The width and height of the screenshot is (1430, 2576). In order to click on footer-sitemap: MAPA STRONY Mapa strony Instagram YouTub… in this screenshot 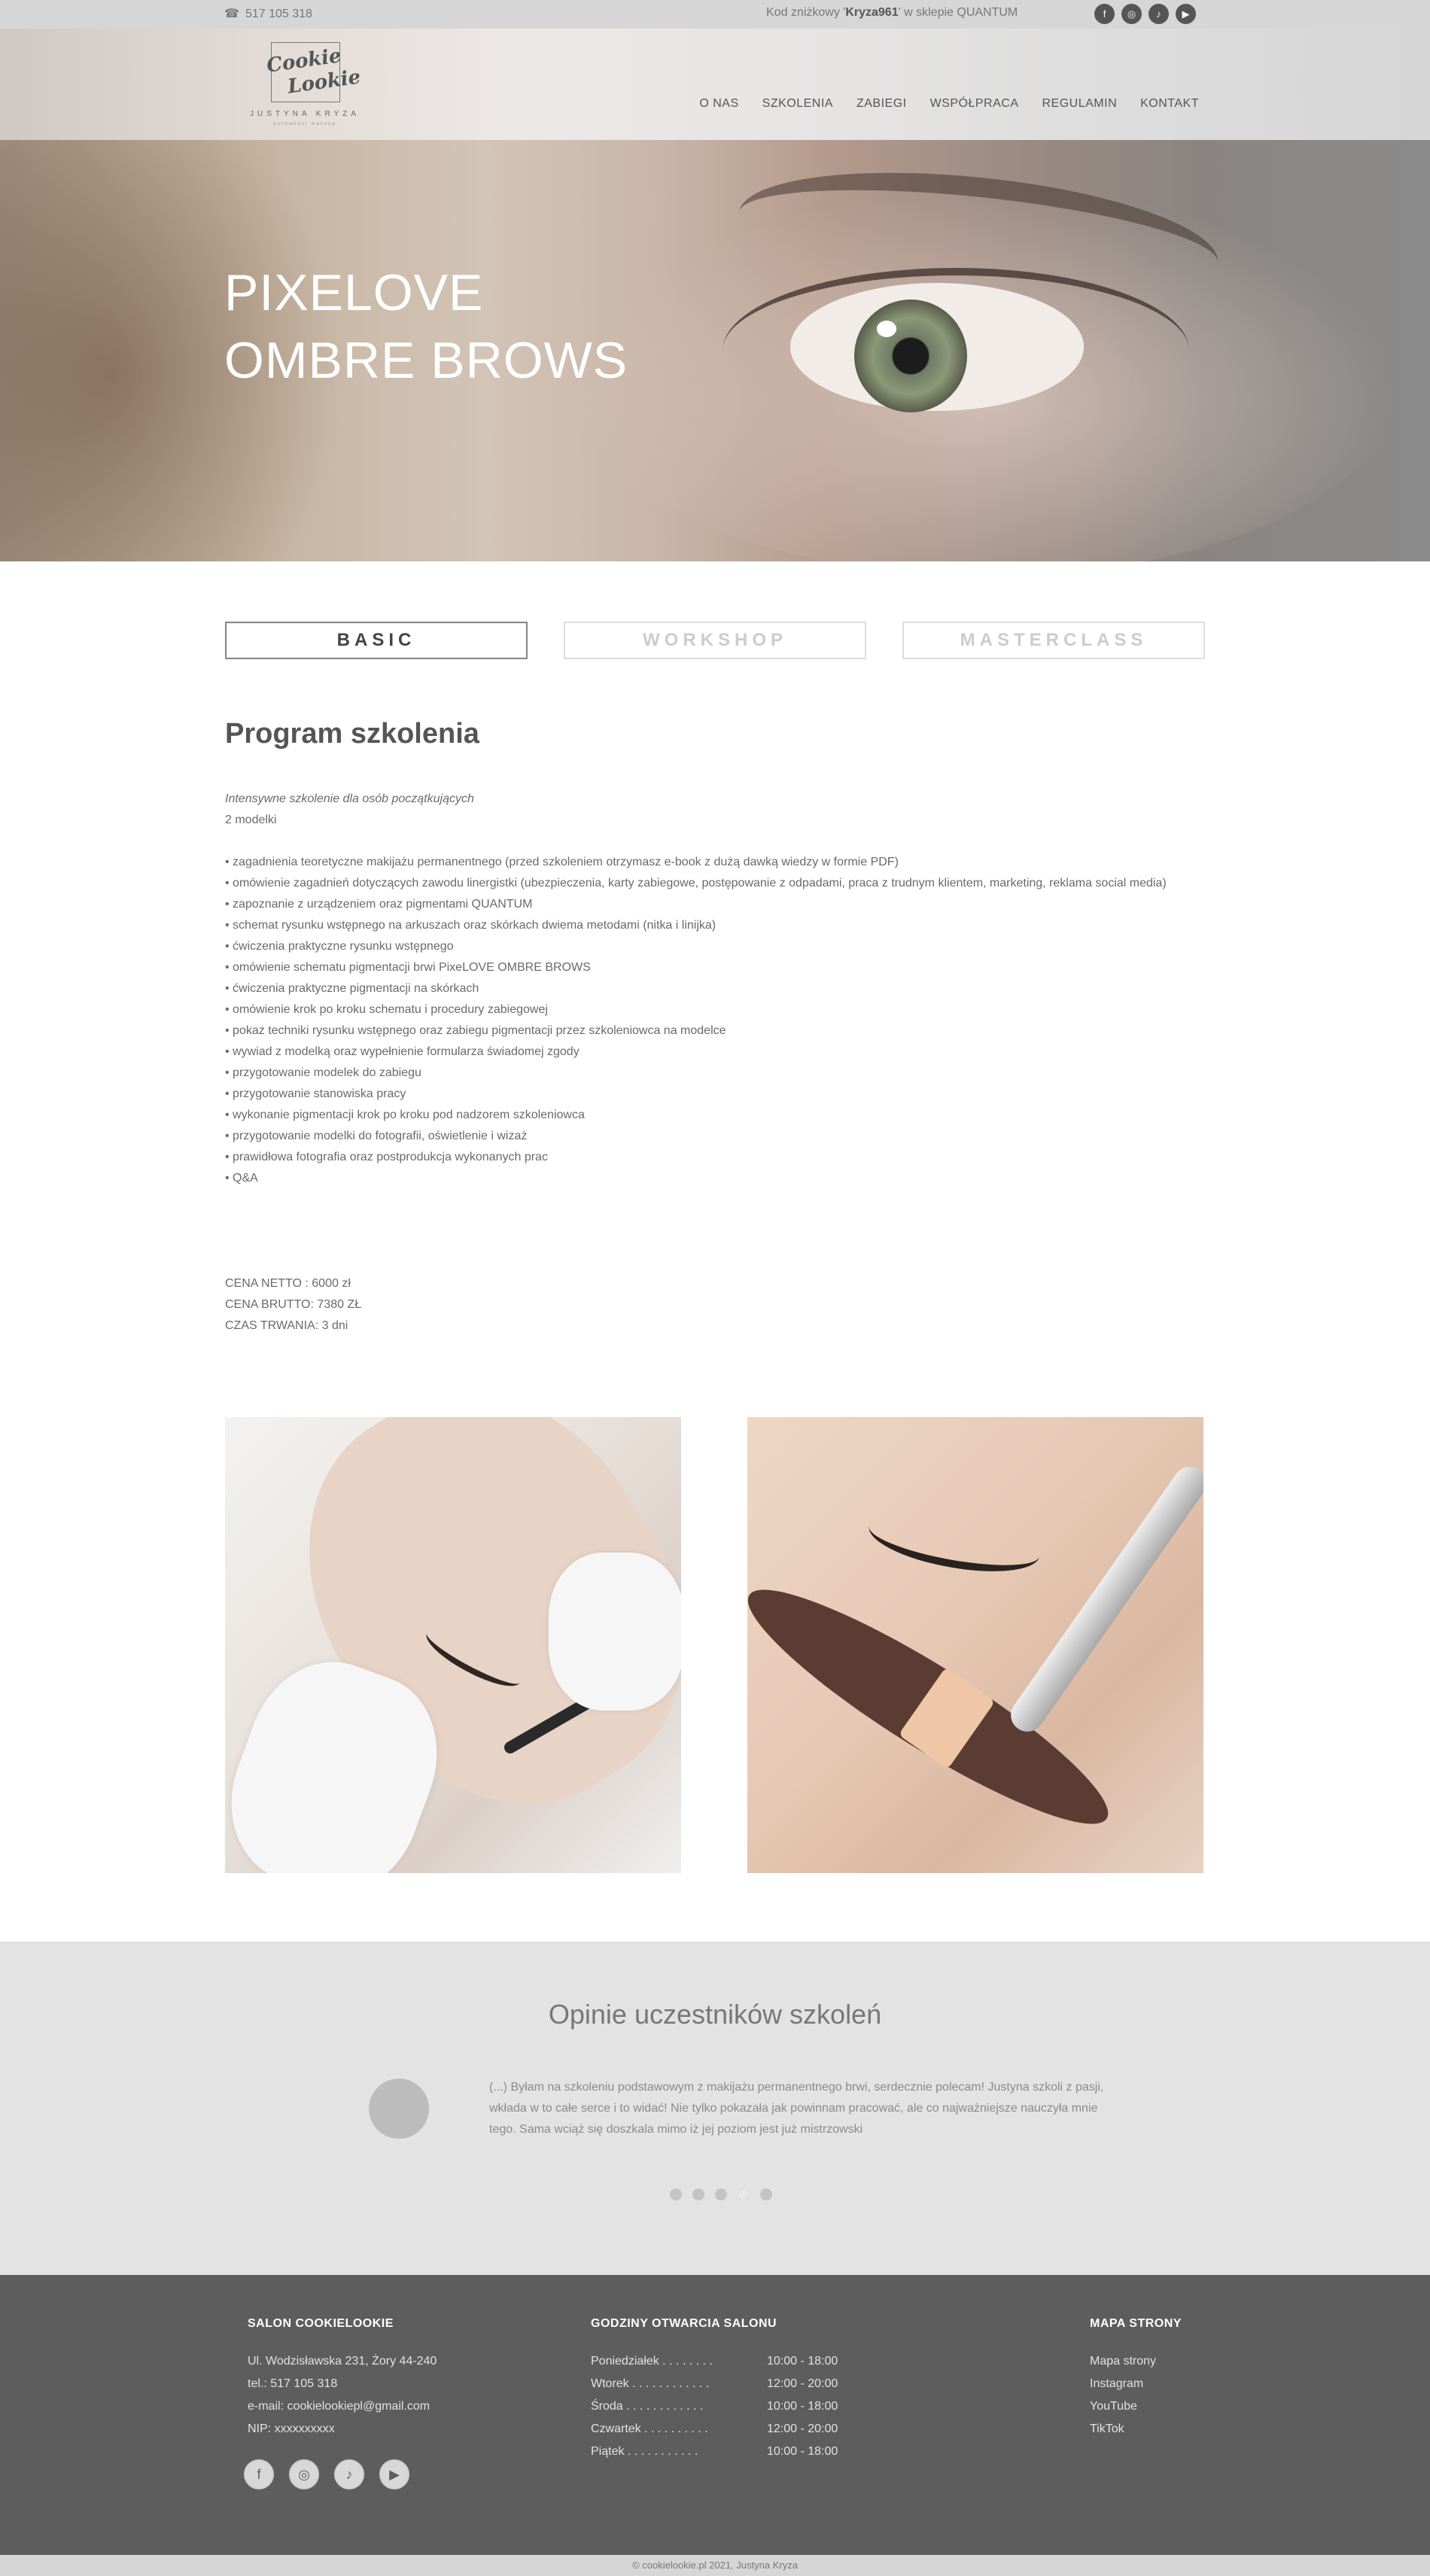, I will do `click(1136, 2379)`.